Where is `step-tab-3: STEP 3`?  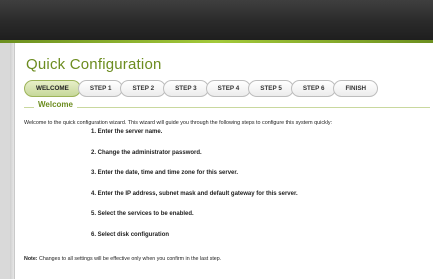
step-tab-3: STEP 3 is located at coordinates (186, 88).